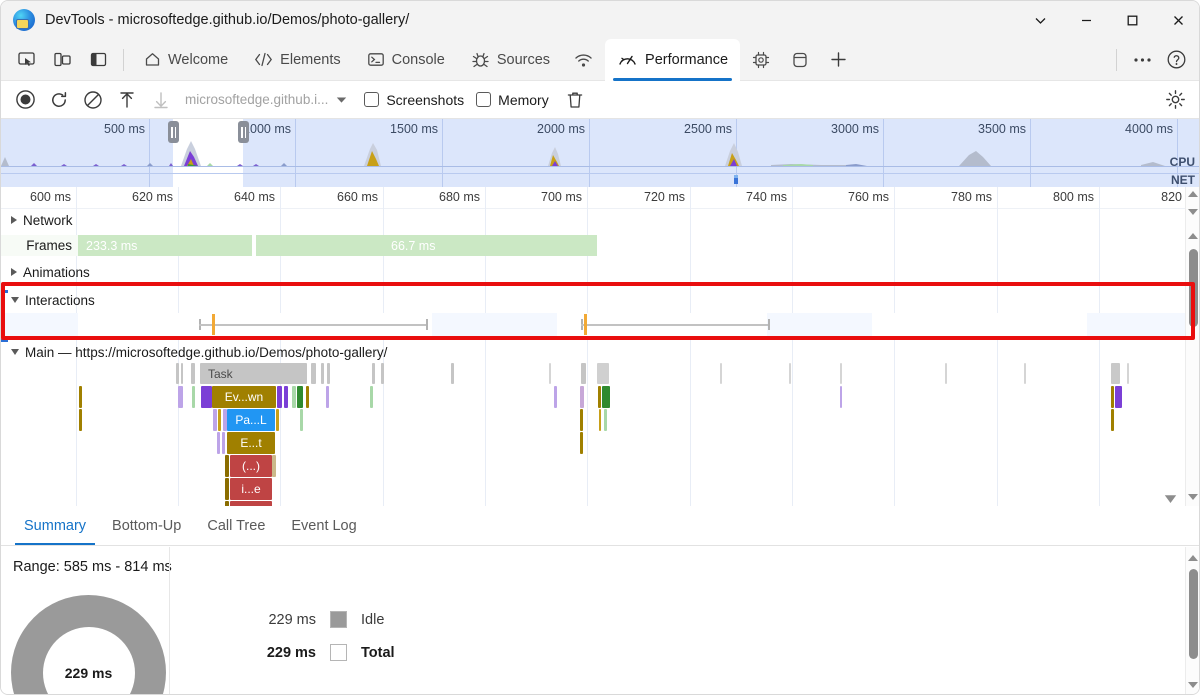 The height and width of the screenshot is (695, 1200). What do you see at coordinates (315, 652) in the screenshot?
I see `legend-row-total: 229 ms Total` at bounding box center [315, 652].